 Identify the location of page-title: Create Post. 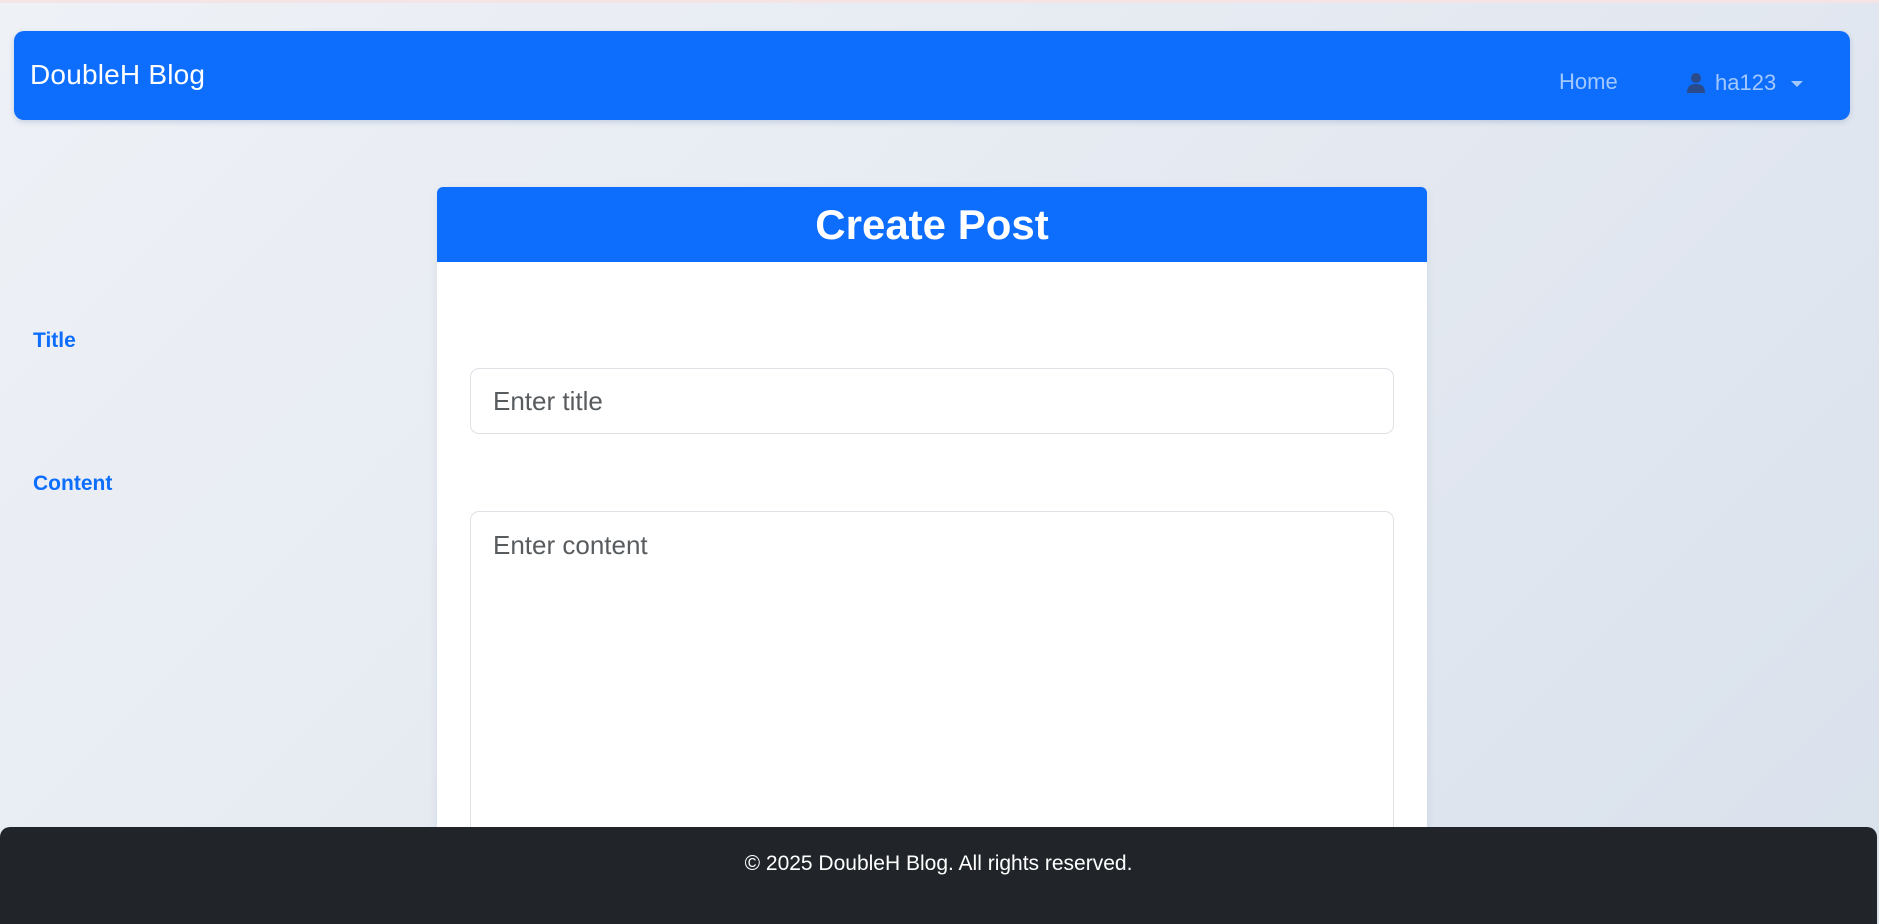
(932, 224).